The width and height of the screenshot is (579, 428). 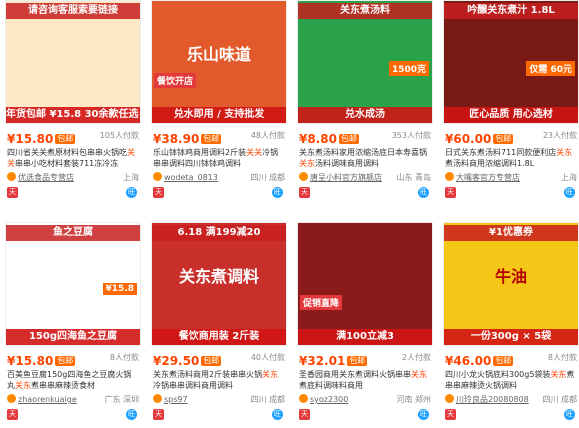 What do you see at coordinates (219, 62) in the screenshot?
I see `product-image: 餐饮开店 乐山味道 兑水即用 / 支持批发` at bounding box center [219, 62].